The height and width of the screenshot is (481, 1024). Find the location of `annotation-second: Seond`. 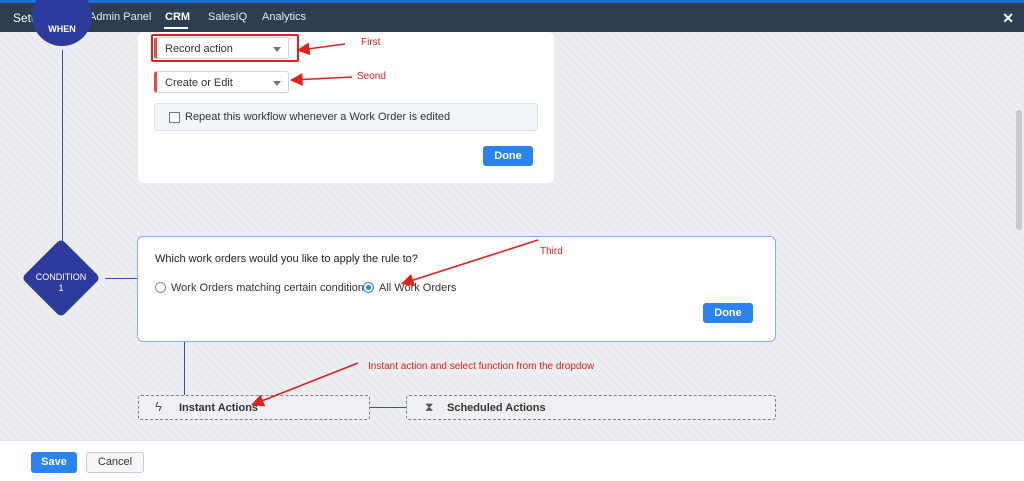

annotation-second: Seond is located at coordinates (371, 76).